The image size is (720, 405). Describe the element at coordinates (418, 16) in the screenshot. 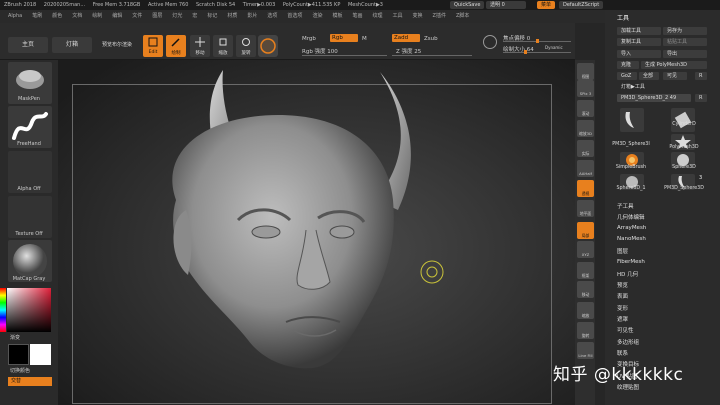

I see `menu-item: 变换` at that location.